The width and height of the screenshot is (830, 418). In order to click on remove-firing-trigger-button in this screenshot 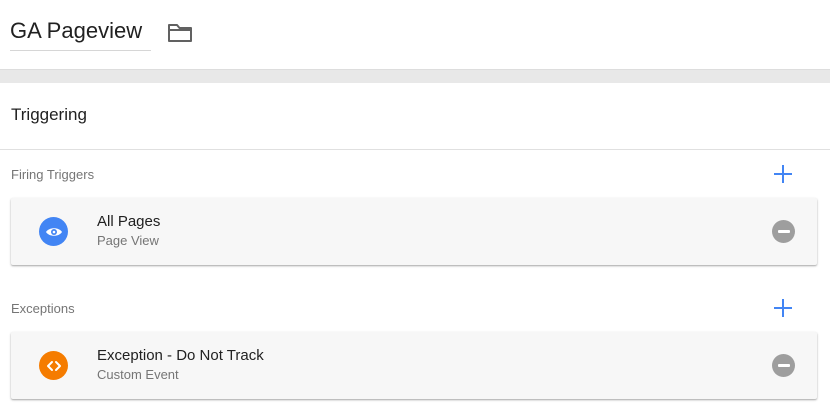, I will do `click(783, 231)`.